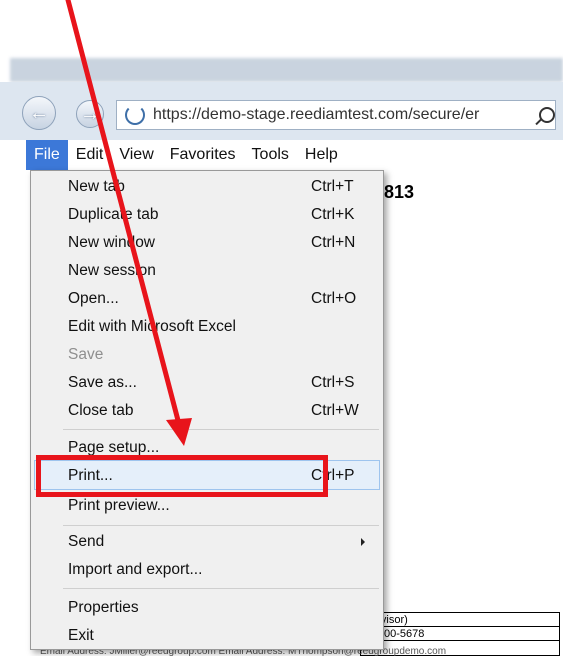 The height and width of the screenshot is (656, 563). I want to click on table-row: 3) 500-5678, so click(460, 634).